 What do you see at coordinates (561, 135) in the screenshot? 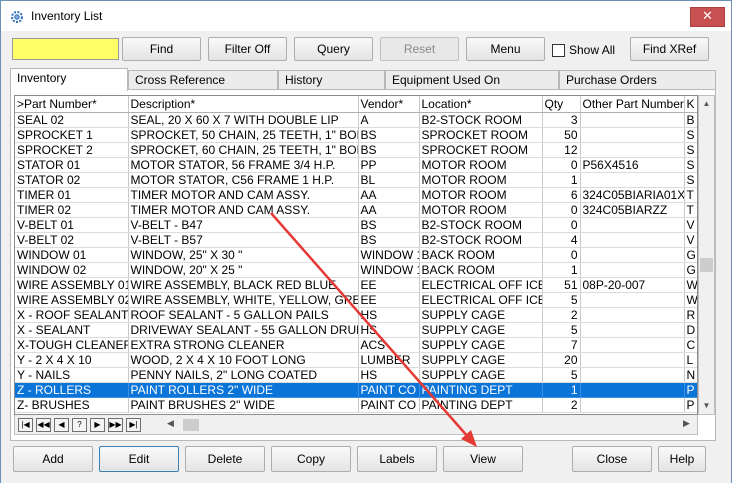
I see `table-cell: 50` at bounding box center [561, 135].